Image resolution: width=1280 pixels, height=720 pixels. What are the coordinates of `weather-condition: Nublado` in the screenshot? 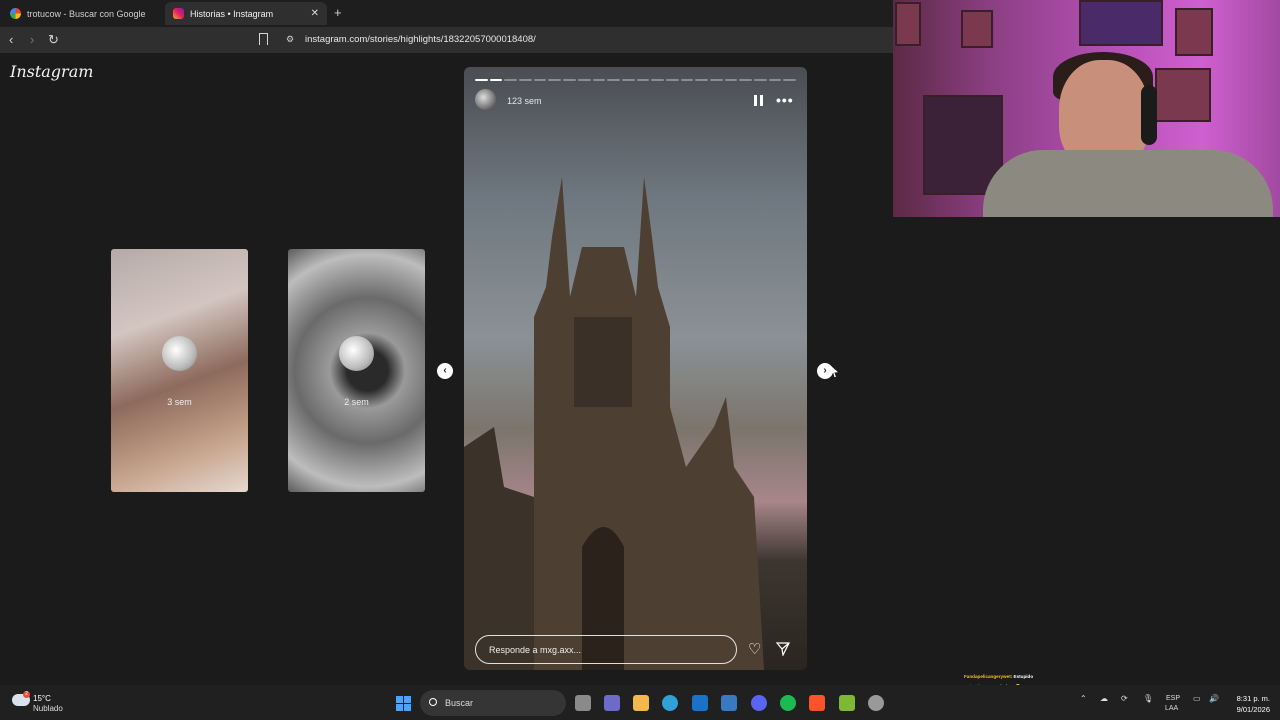 It's located at (48, 708).